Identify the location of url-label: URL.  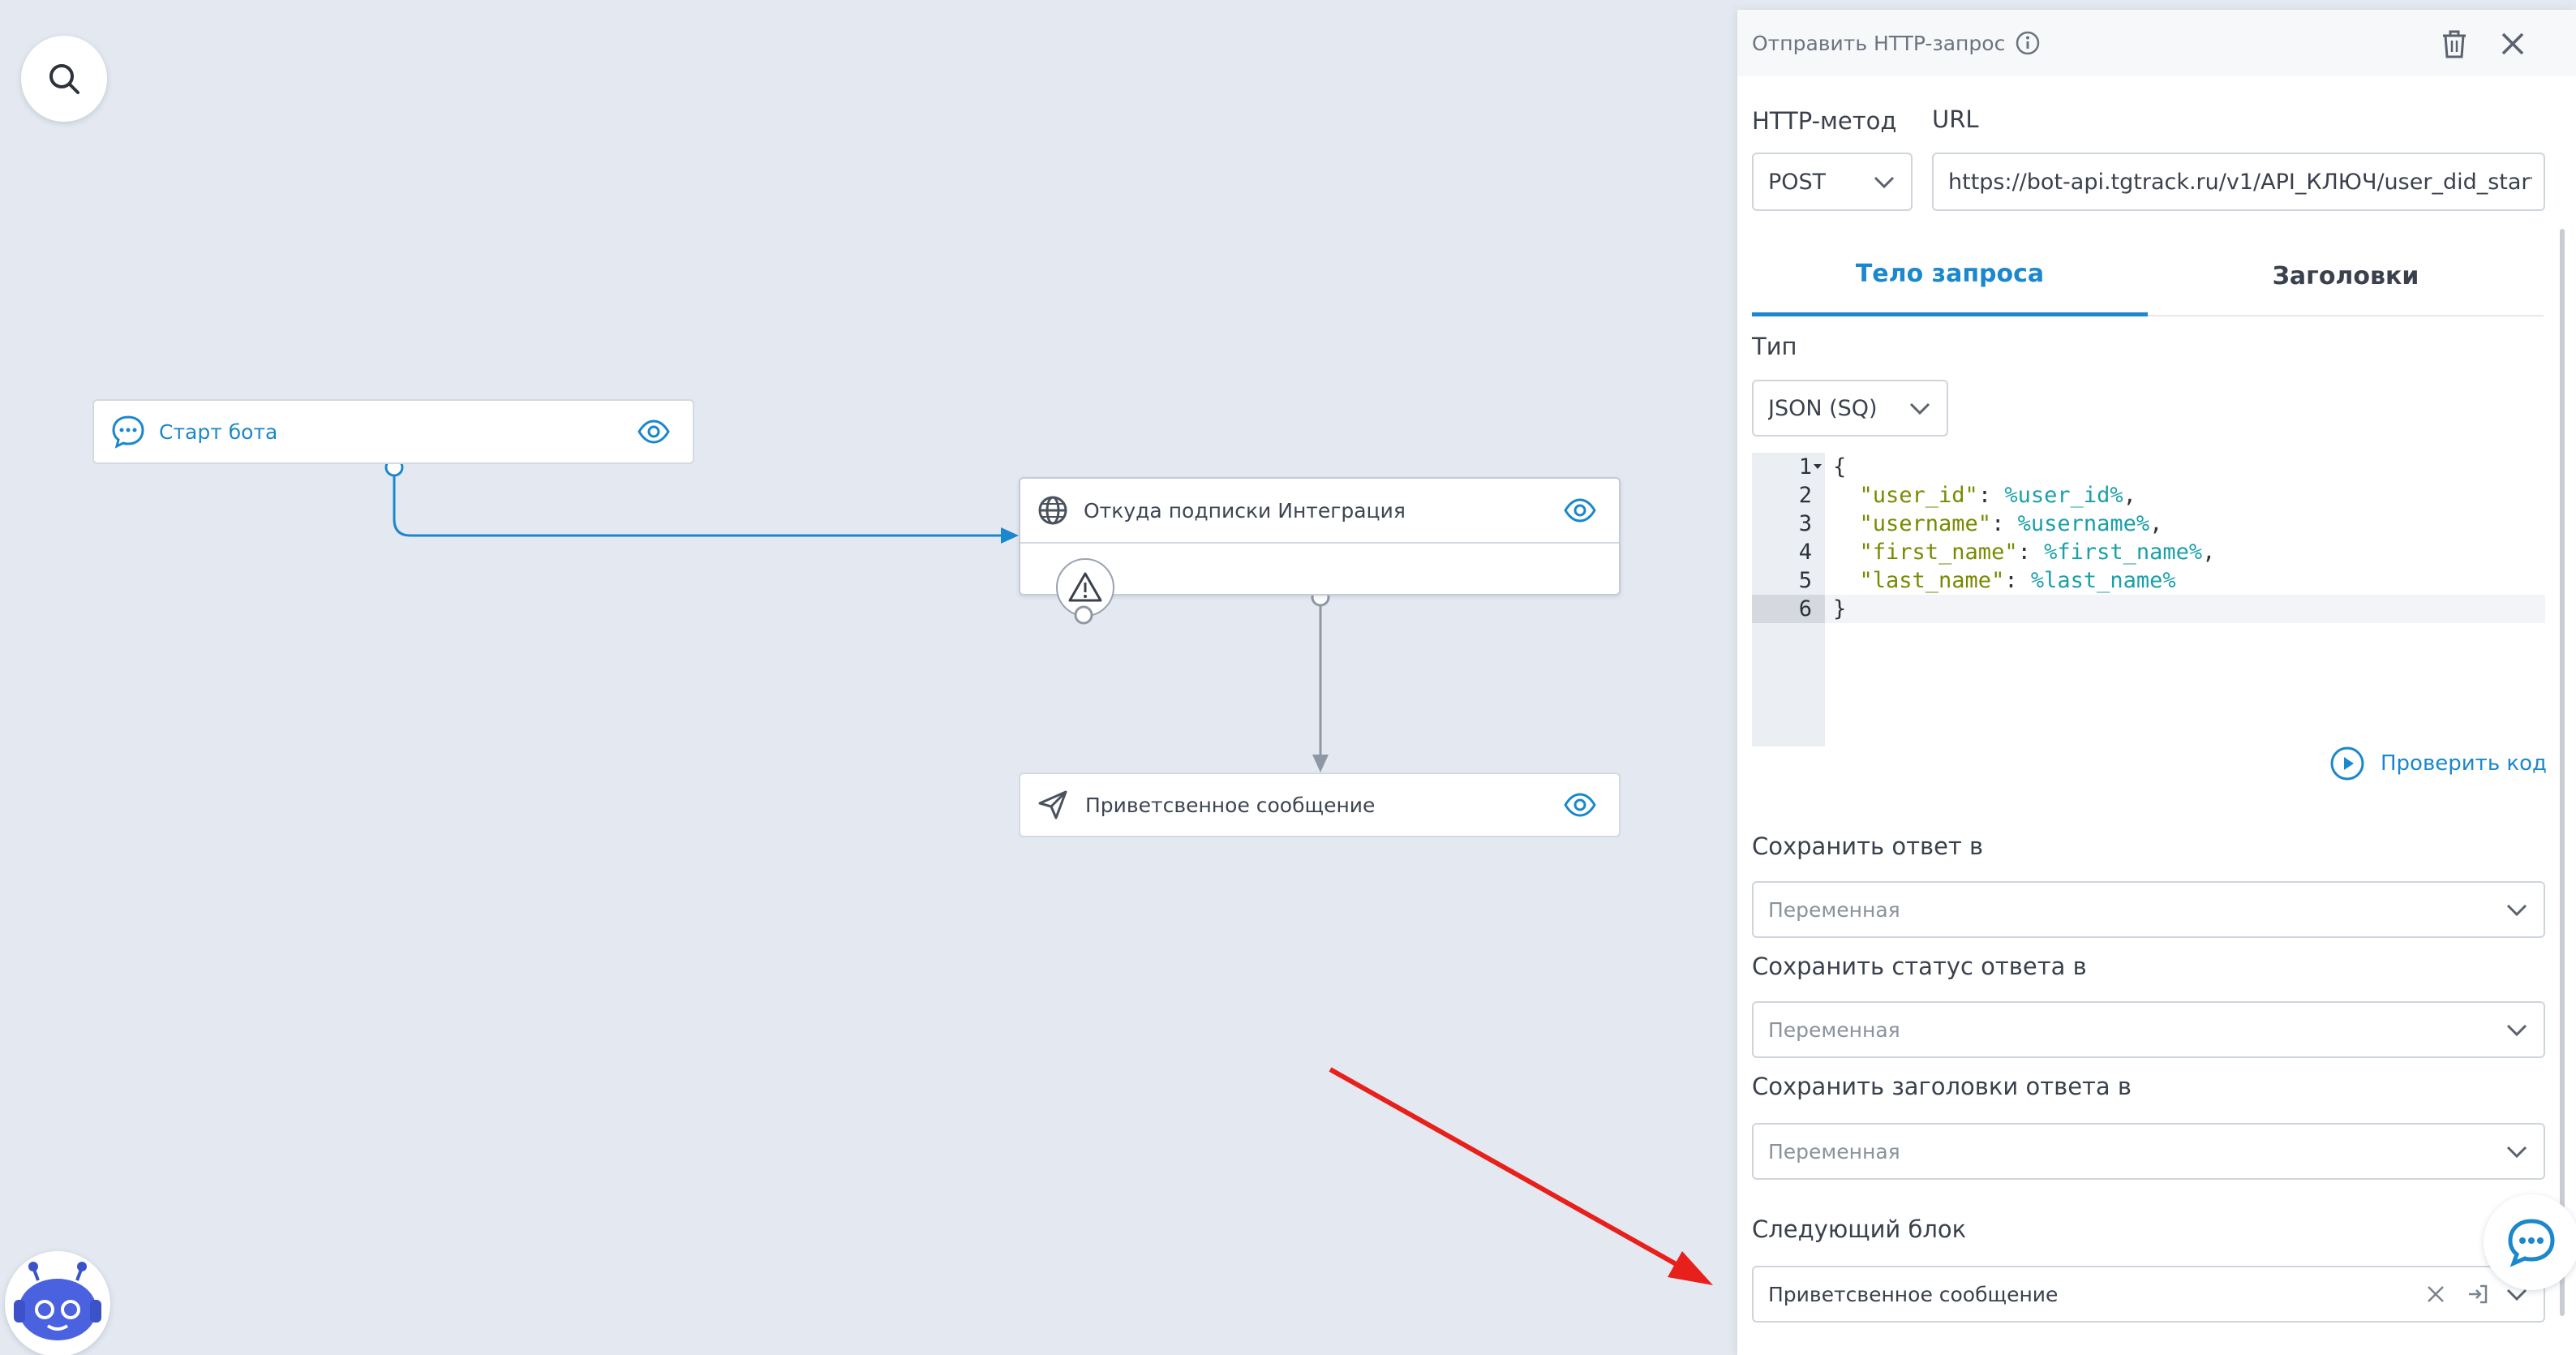
(1955, 119).